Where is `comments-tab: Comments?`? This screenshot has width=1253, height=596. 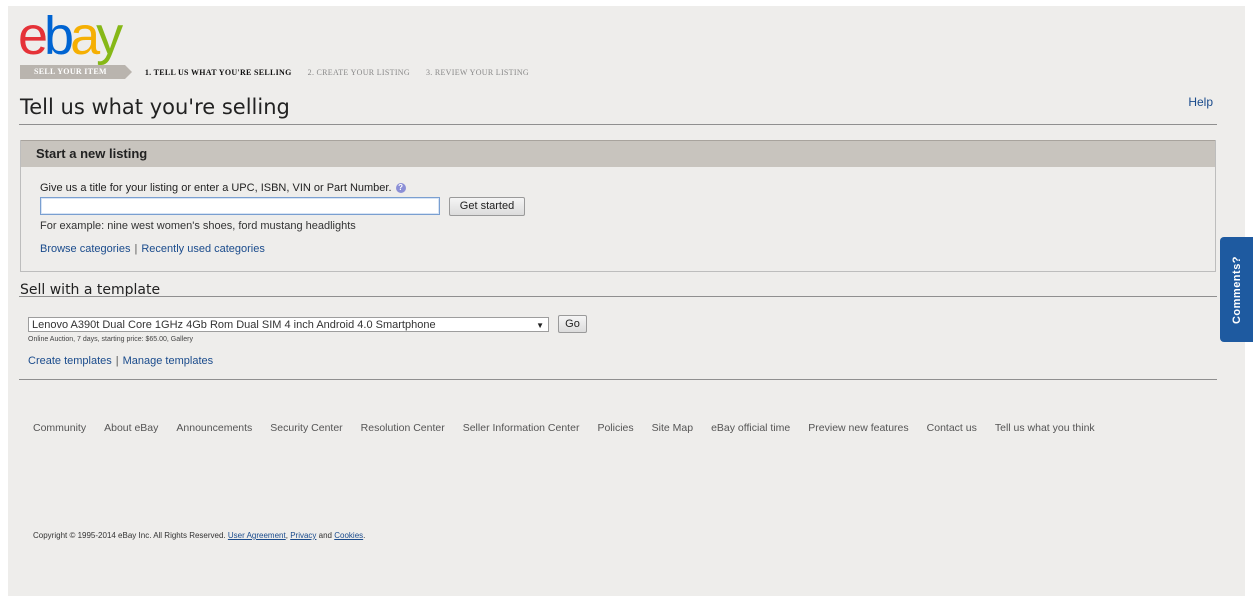
comments-tab: Comments? is located at coordinates (1236, 289).